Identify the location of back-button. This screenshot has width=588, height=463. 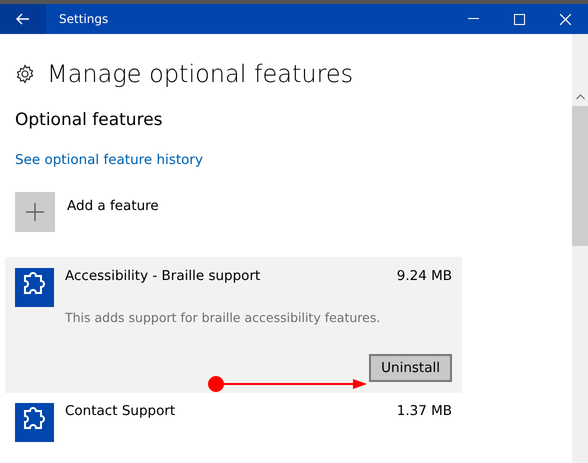
(23, 19).